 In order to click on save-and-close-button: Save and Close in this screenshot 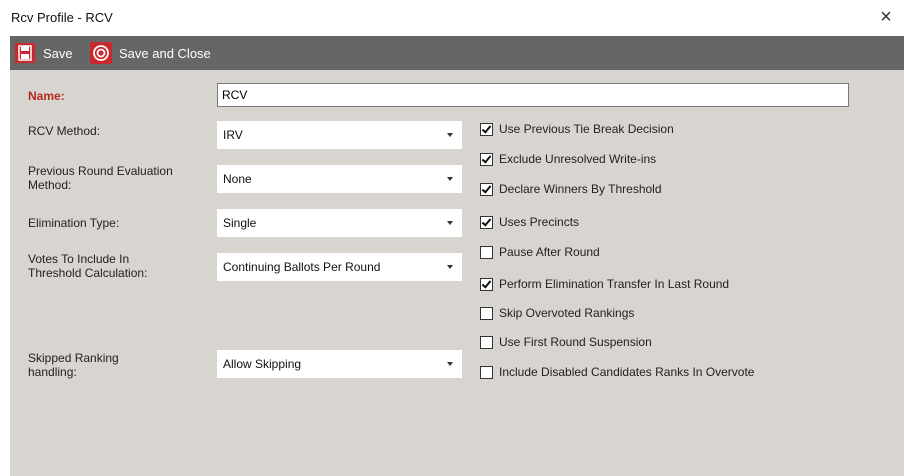, I will do `click(150, 53)`.